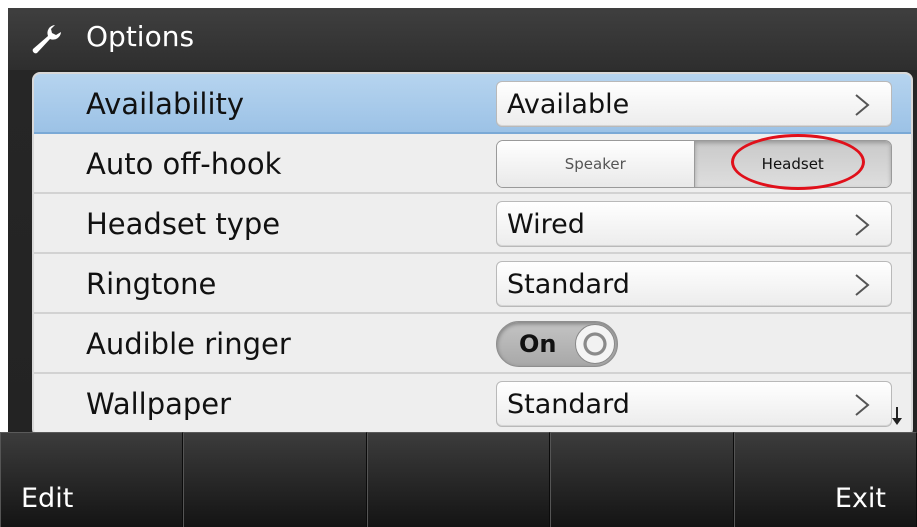  What do you see at coordinates (568, 104) in the screenshot?
I see `availability-value: Available` at bounding box center [568, 104].